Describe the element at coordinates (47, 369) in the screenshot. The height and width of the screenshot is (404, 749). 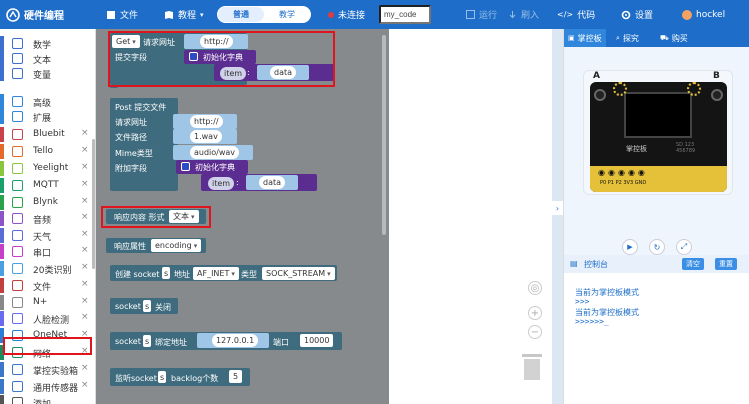
I see `sidebar-item-19: 掌控实验箱 ×` at that location.